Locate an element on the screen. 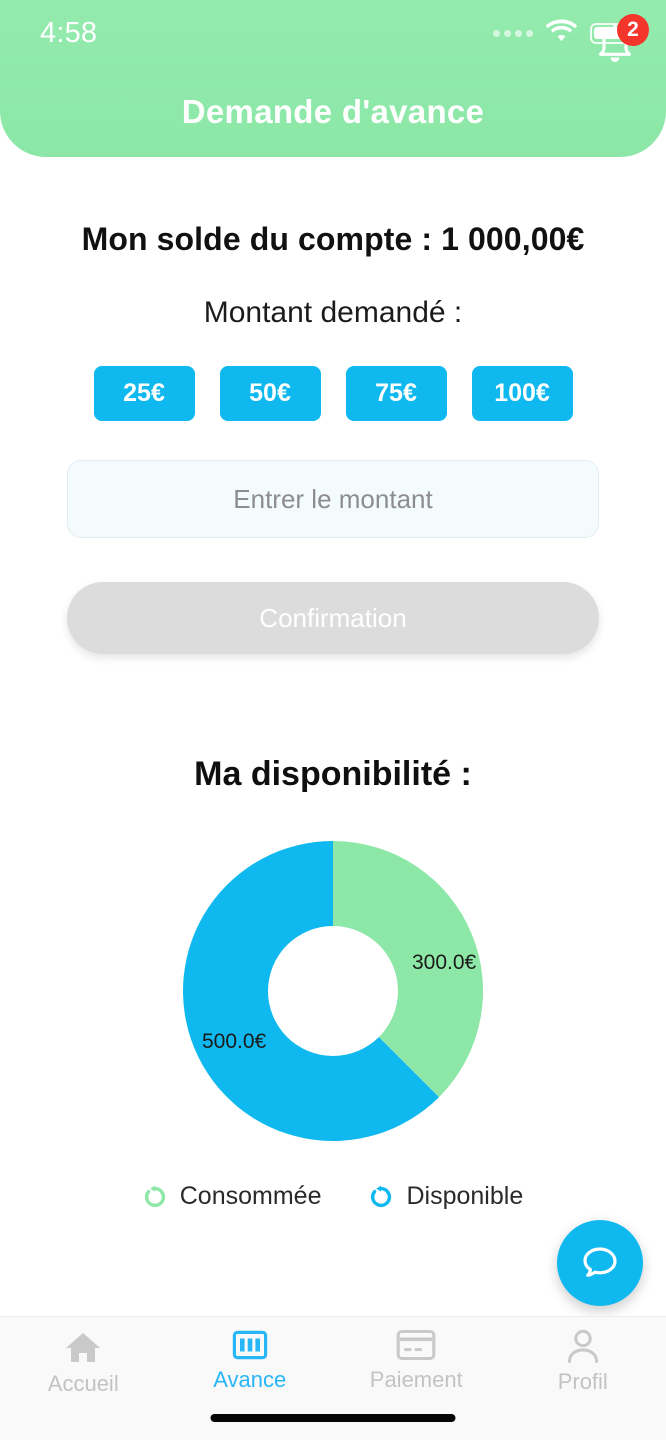  status-time: 4:58 is located at coordinates (69, 32).